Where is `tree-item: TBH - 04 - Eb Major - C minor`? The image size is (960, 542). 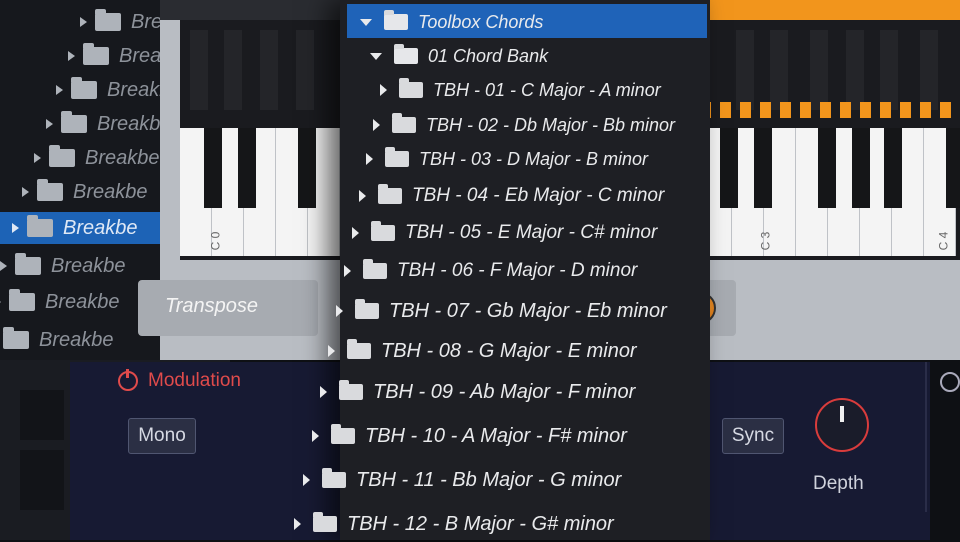
tree-item: TBH - 04 - Eb Major - C minor is located at coordinates (511, 196).